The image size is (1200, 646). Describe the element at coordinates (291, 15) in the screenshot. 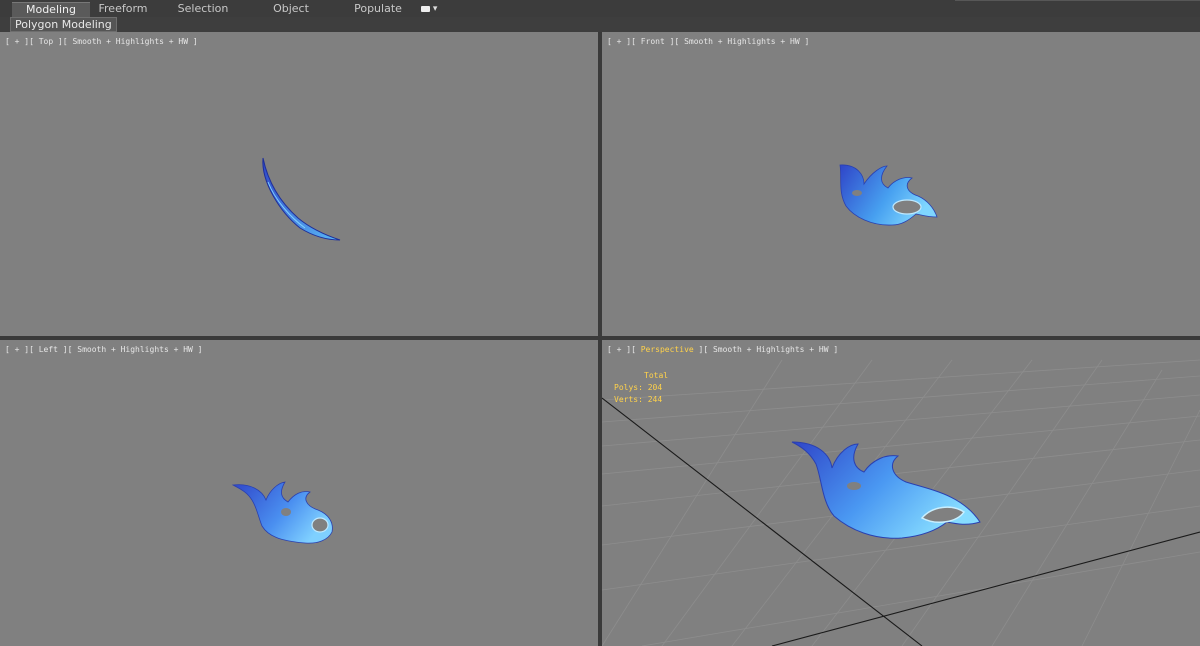

I see `tab-object-paint: Object Paint` at that location.